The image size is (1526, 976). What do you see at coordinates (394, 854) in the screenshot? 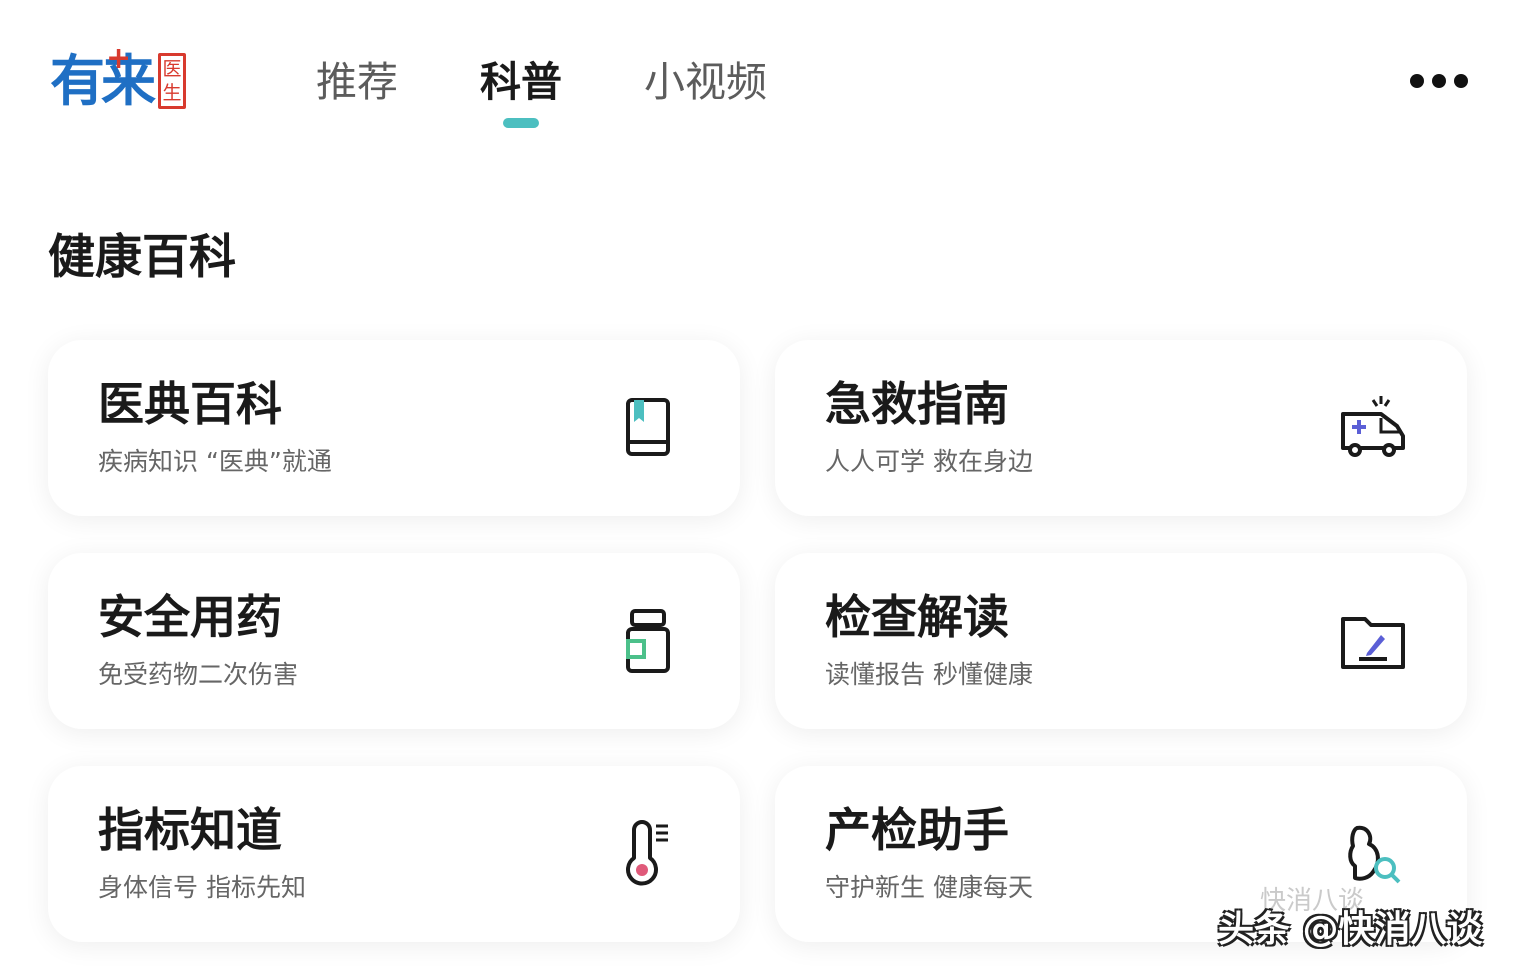
I see `card-indicator-knowledge: 指标知道 身体信号 指标先知` at bounding box center [394, 854].